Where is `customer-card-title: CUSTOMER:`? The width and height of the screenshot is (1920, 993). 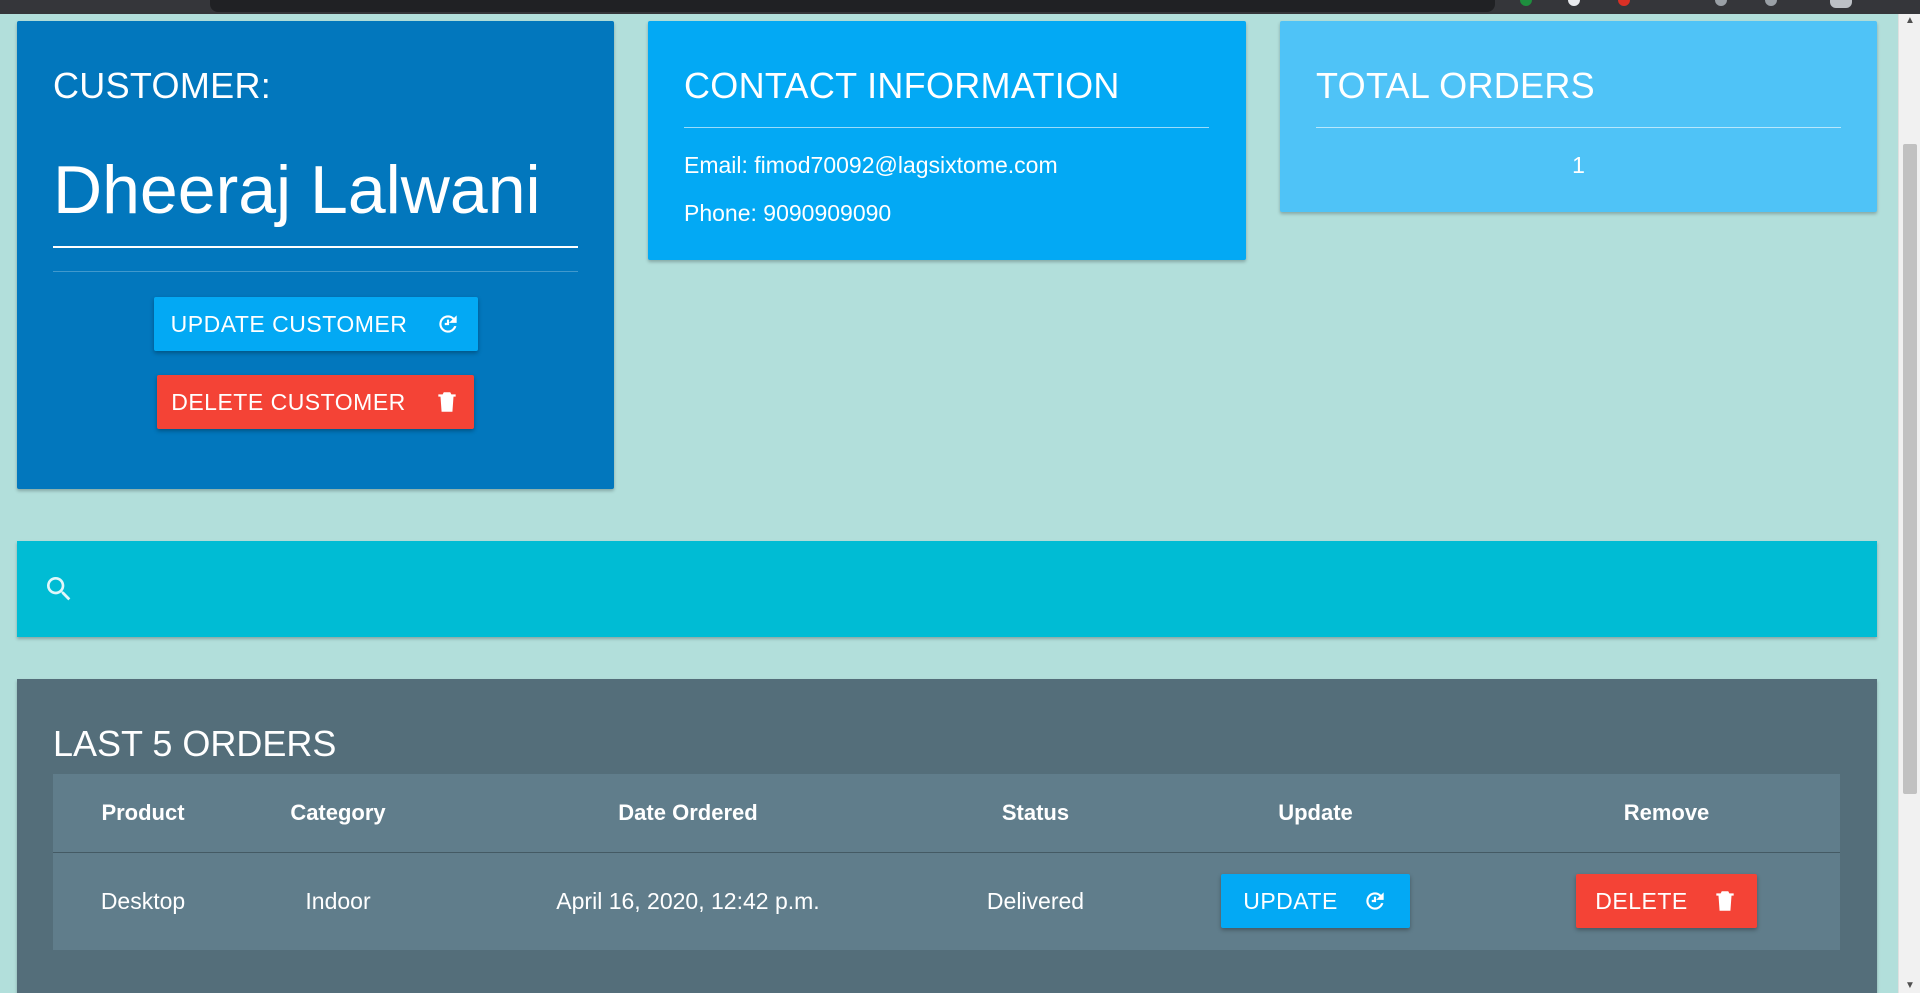
customer-card-title: CUSTOMER: is located at coordinates (162, 85).